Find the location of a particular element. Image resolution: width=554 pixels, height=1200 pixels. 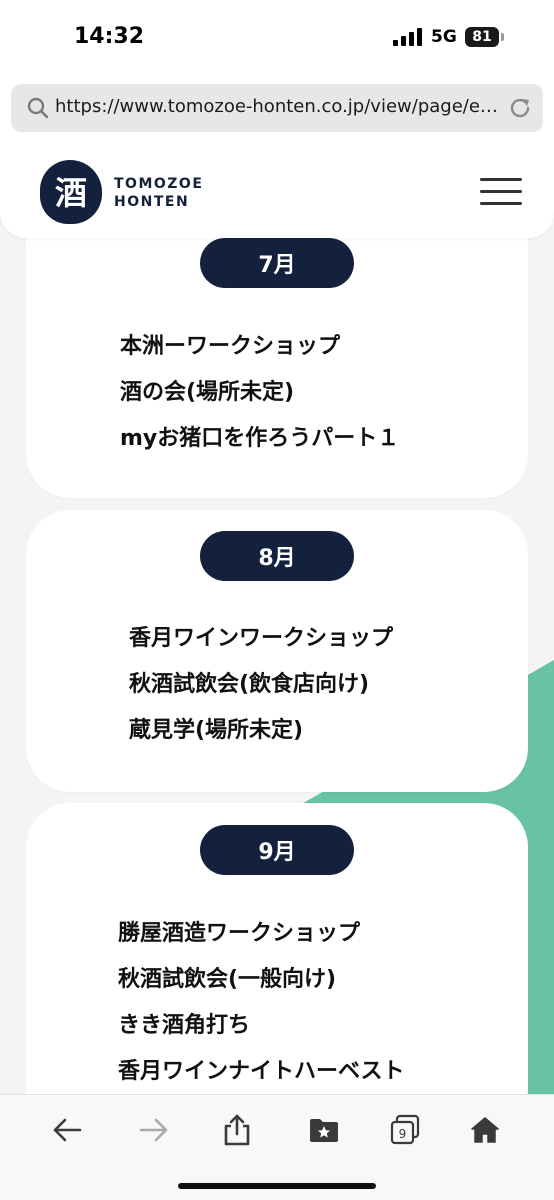

event-item: きき酒角打ち is located at coordinates (261, 1026).